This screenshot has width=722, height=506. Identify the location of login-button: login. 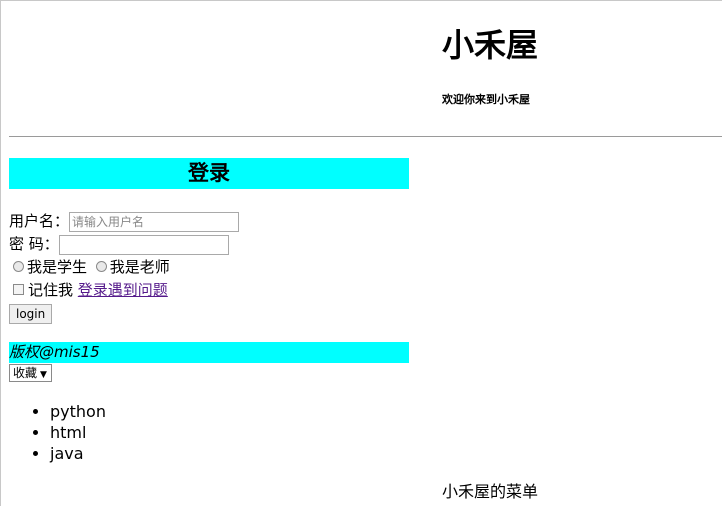
(31, 314).